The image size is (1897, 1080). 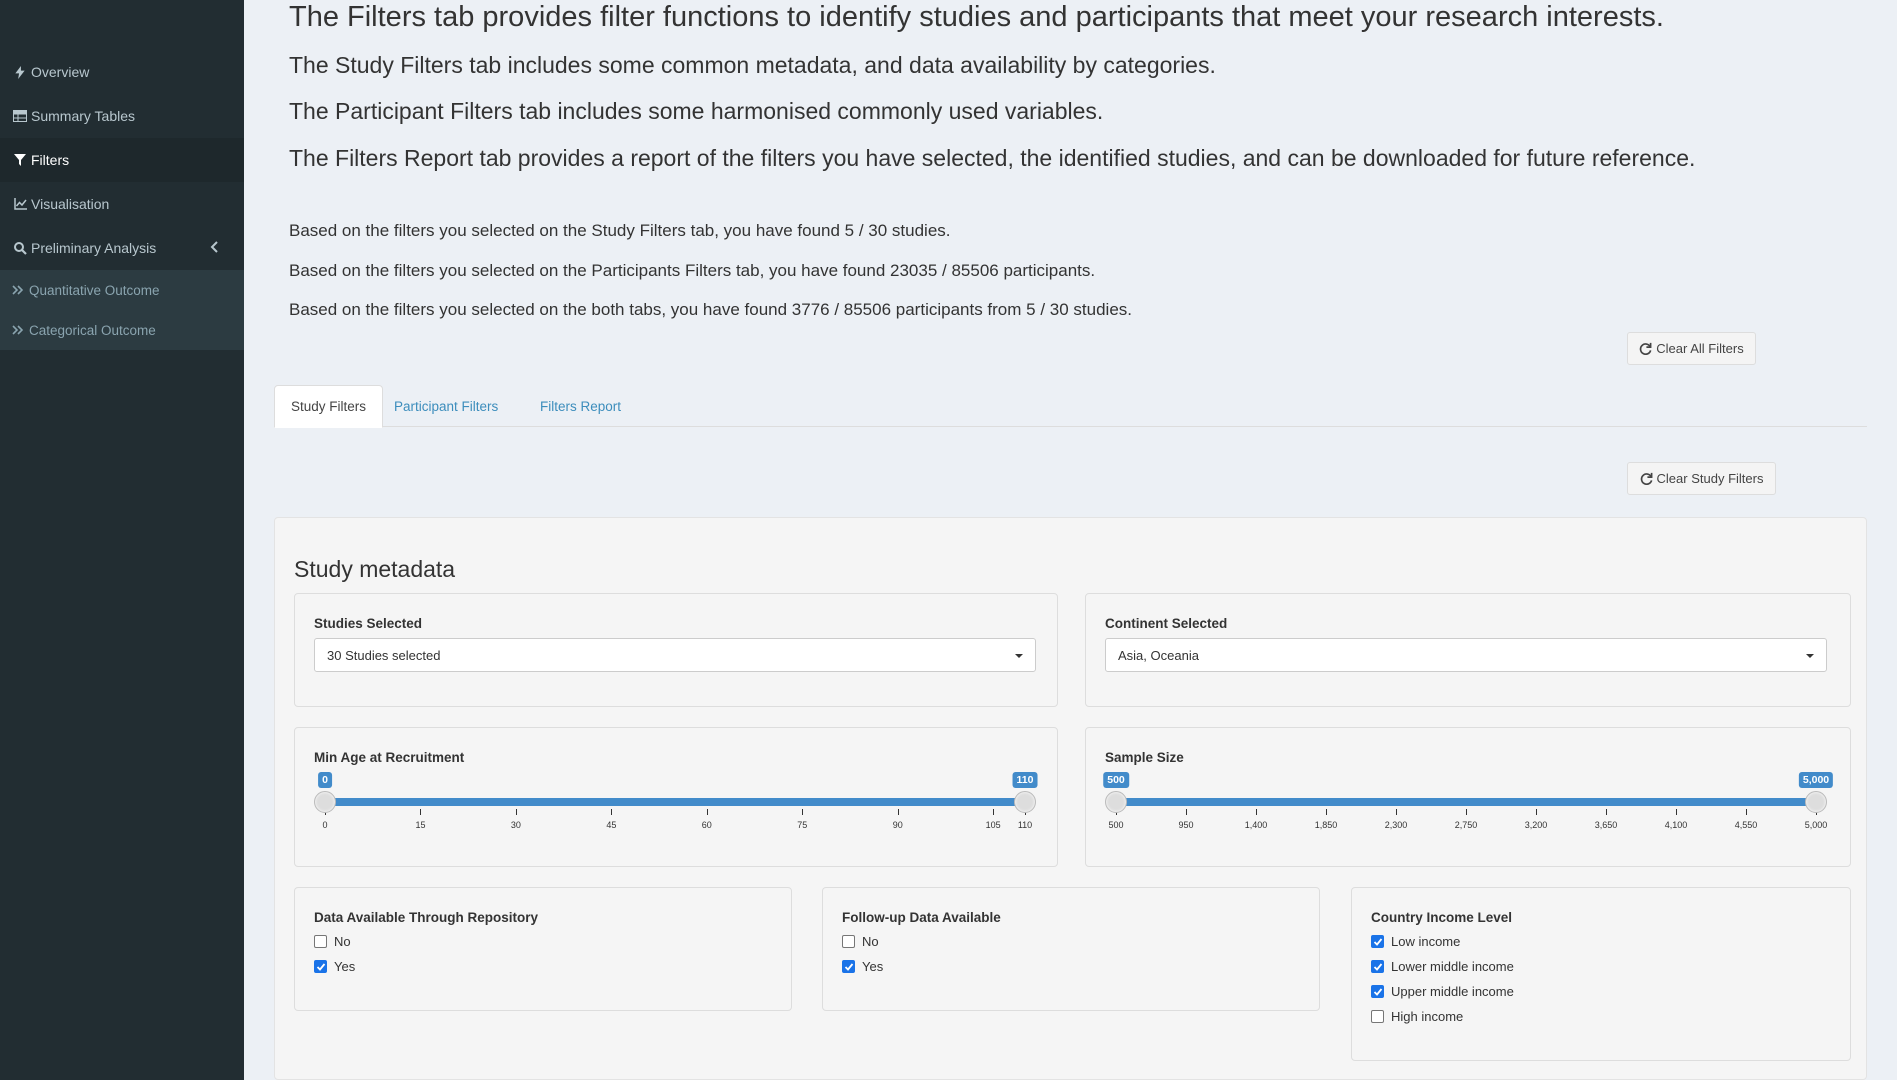 I want to click on sidebar-subitem-quantitative-outcome: Quantitative Outcome, so click(x=122, y=290).